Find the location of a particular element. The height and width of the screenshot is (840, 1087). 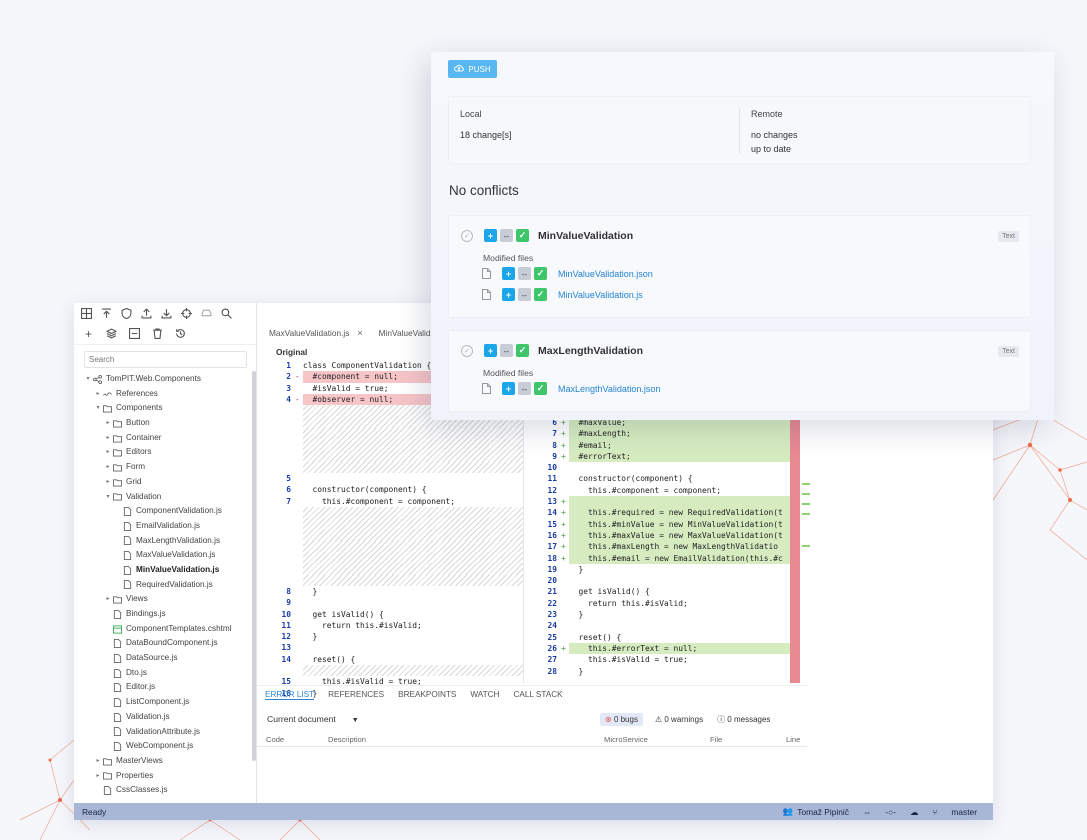

tab-error-list: ERROR LIST is located at coordinates (290, 695).